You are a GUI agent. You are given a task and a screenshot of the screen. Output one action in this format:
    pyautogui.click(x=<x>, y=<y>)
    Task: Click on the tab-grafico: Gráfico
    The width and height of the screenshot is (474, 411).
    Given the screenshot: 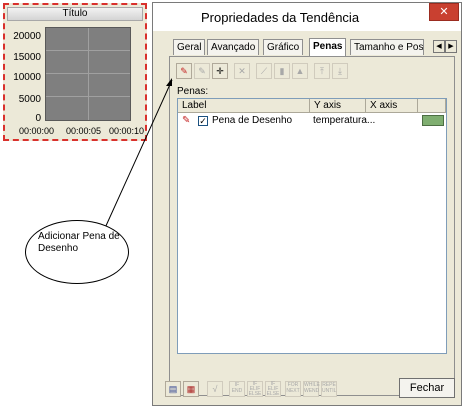 What is the action you would take?
    pyautogui.click(x=283, y=47)
    